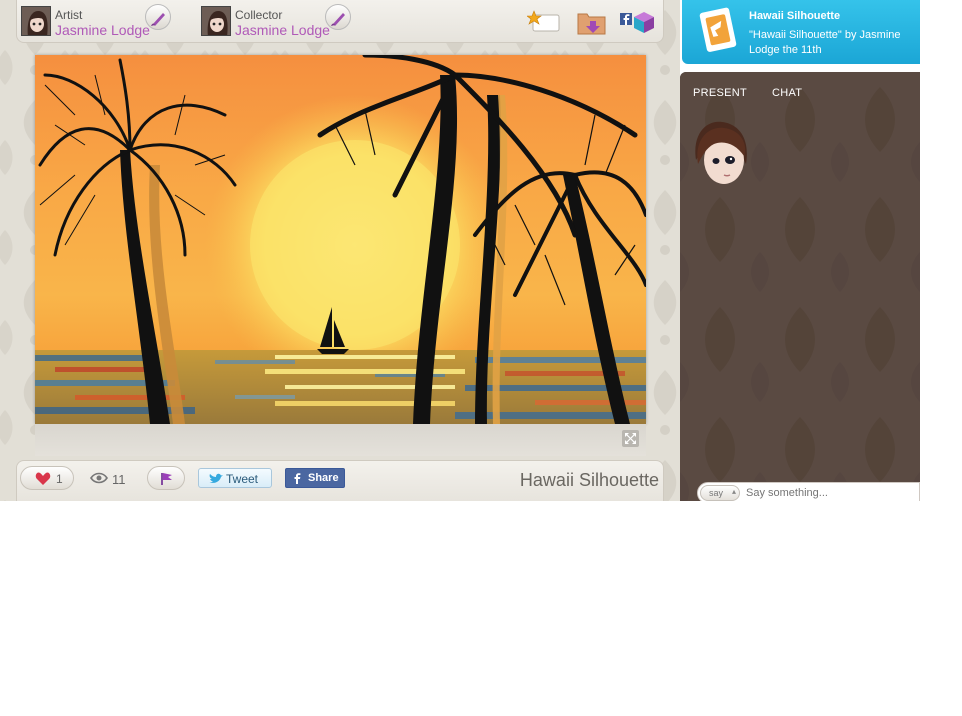 The height and width of the screenshot is (716, 962). Describe the element at coordinates (69, 15) in the screenshot. I see `artist-role-label: Artist` at that location.